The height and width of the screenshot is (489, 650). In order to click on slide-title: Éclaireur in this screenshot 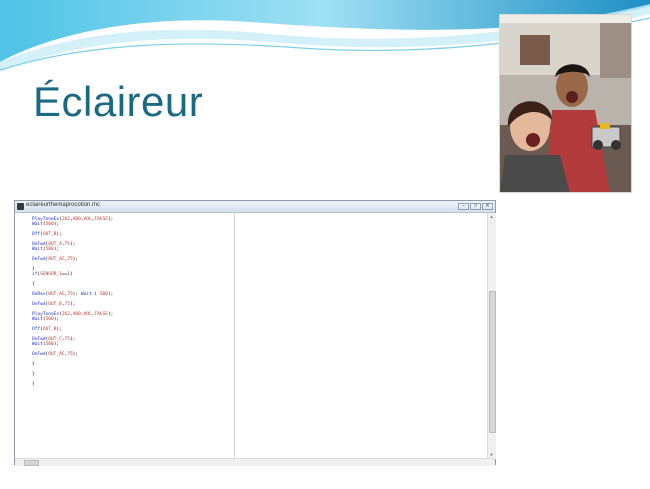, I will do `click(118, 101)`.